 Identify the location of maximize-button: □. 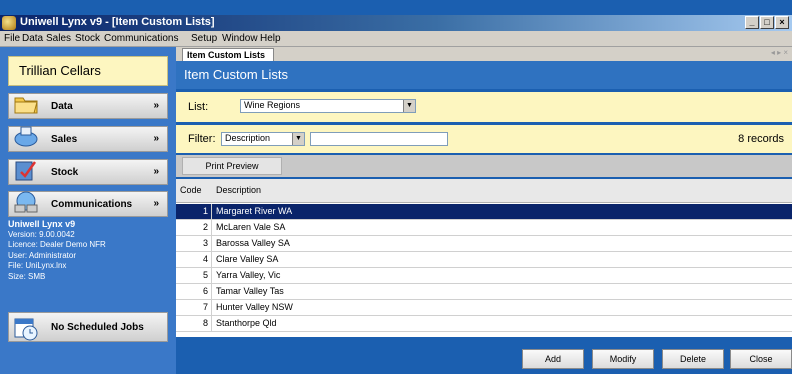
(767, 22).